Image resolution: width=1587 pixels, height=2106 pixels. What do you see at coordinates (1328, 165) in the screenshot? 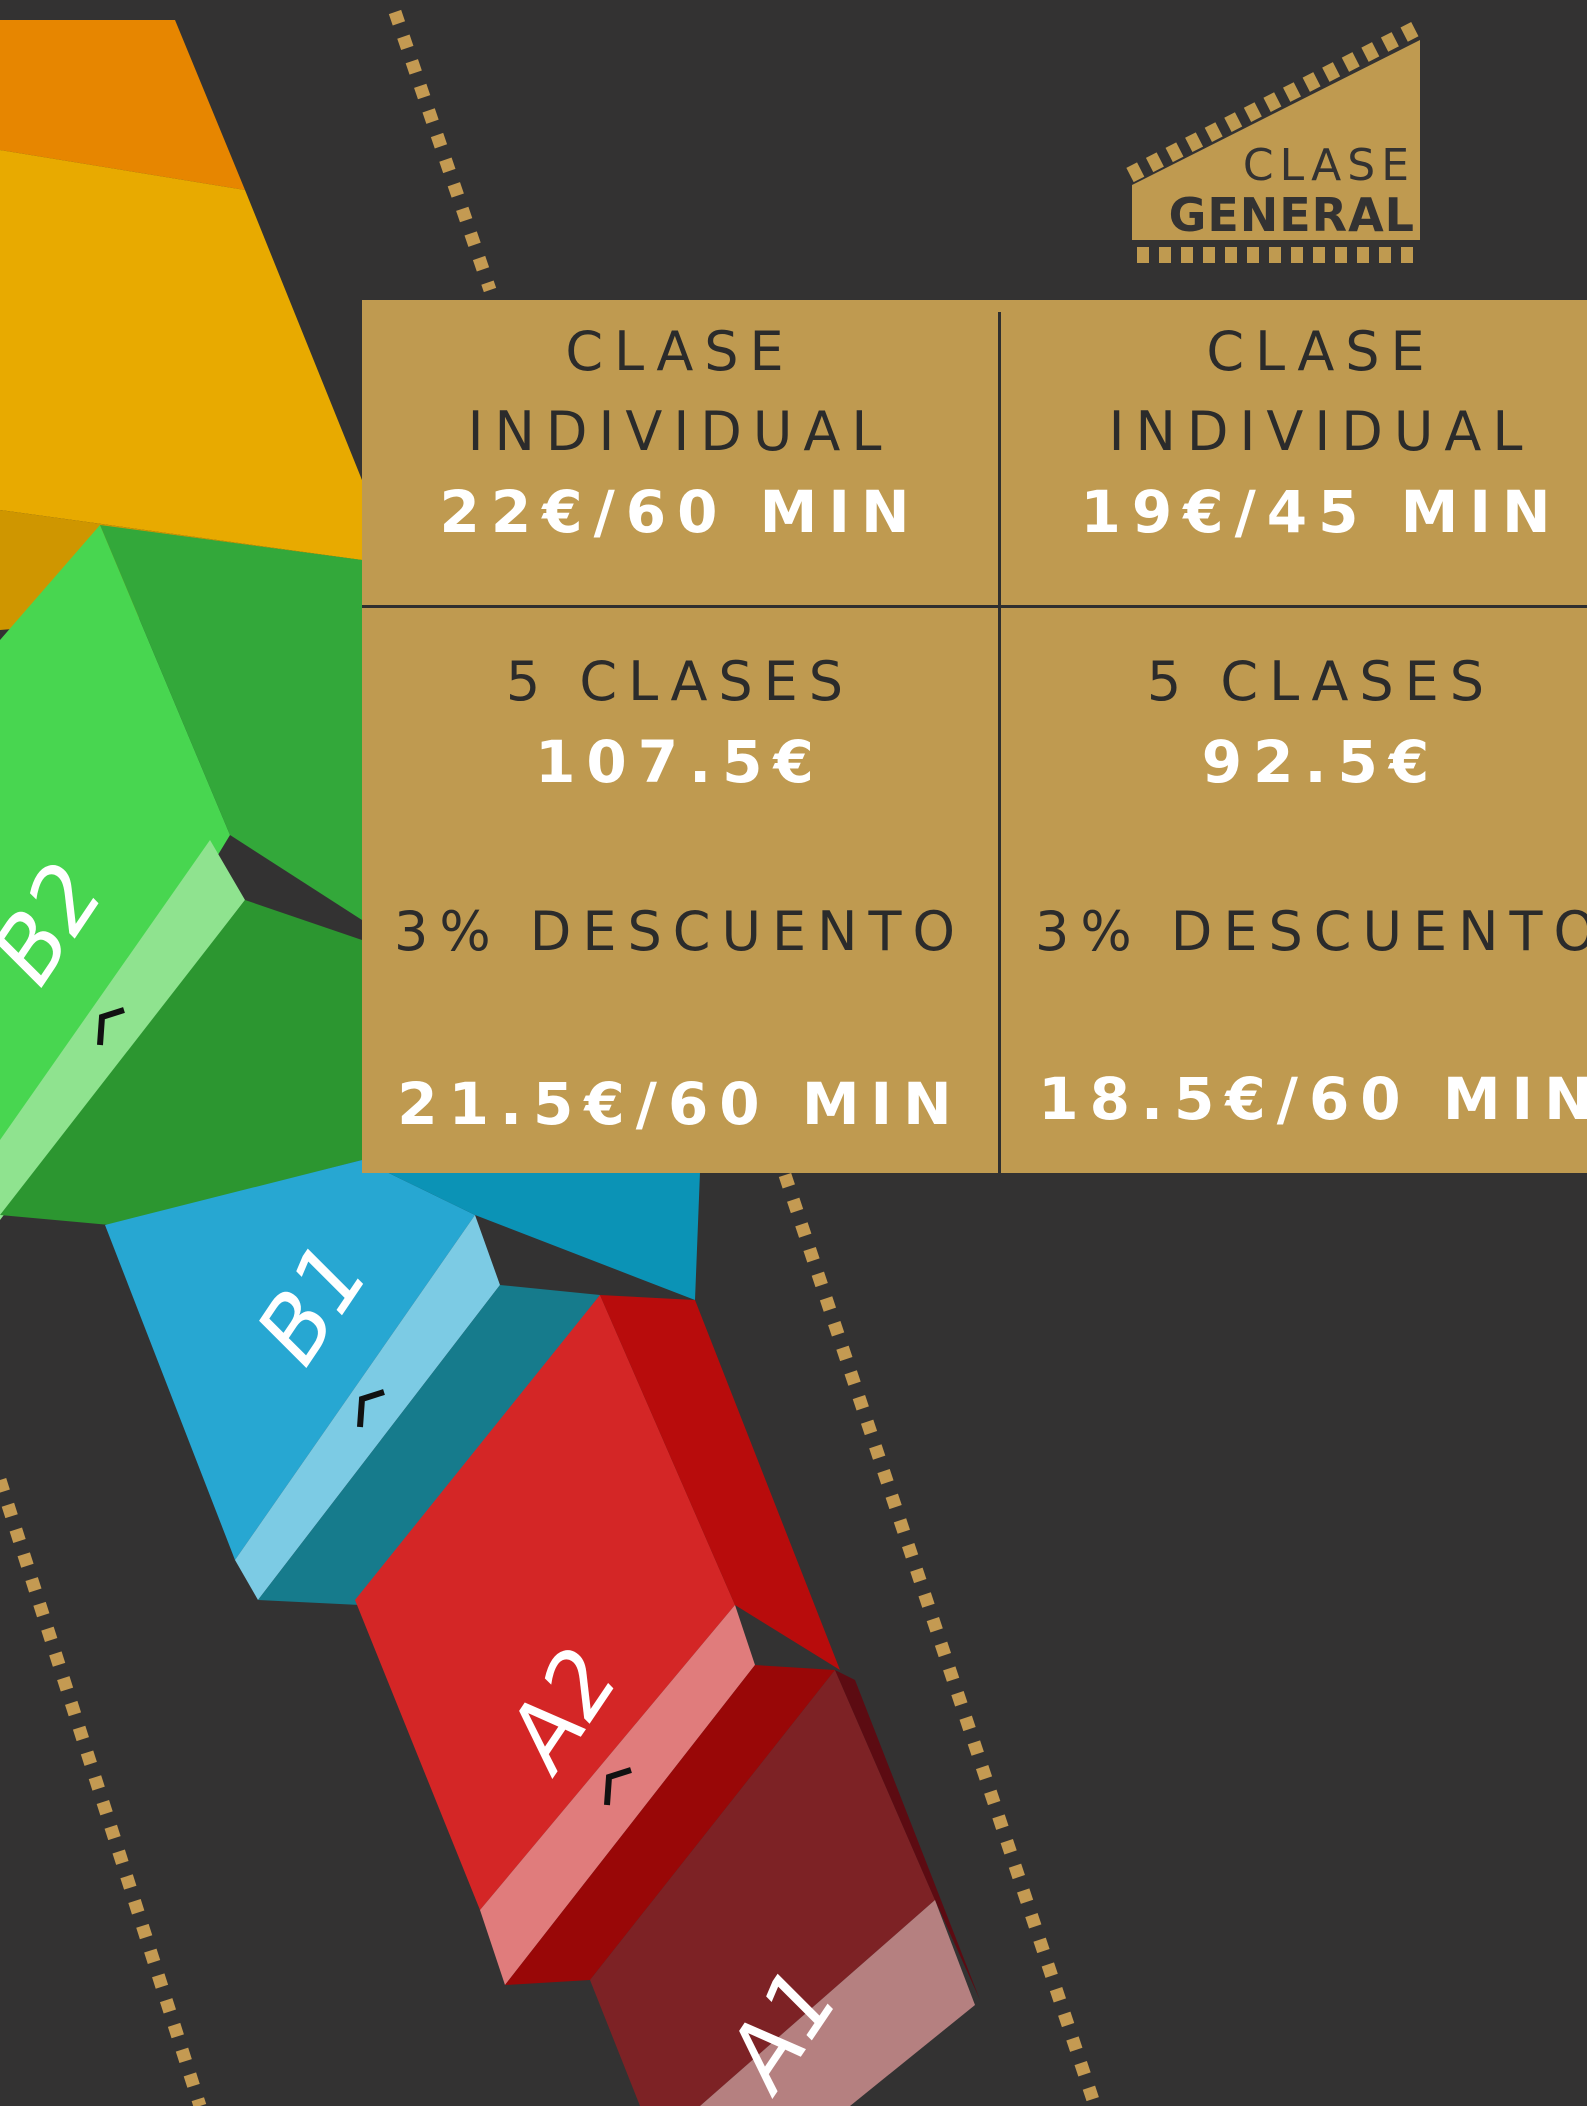
I see `logo-line-1: CLASE` at bounding box center [1328, 165].